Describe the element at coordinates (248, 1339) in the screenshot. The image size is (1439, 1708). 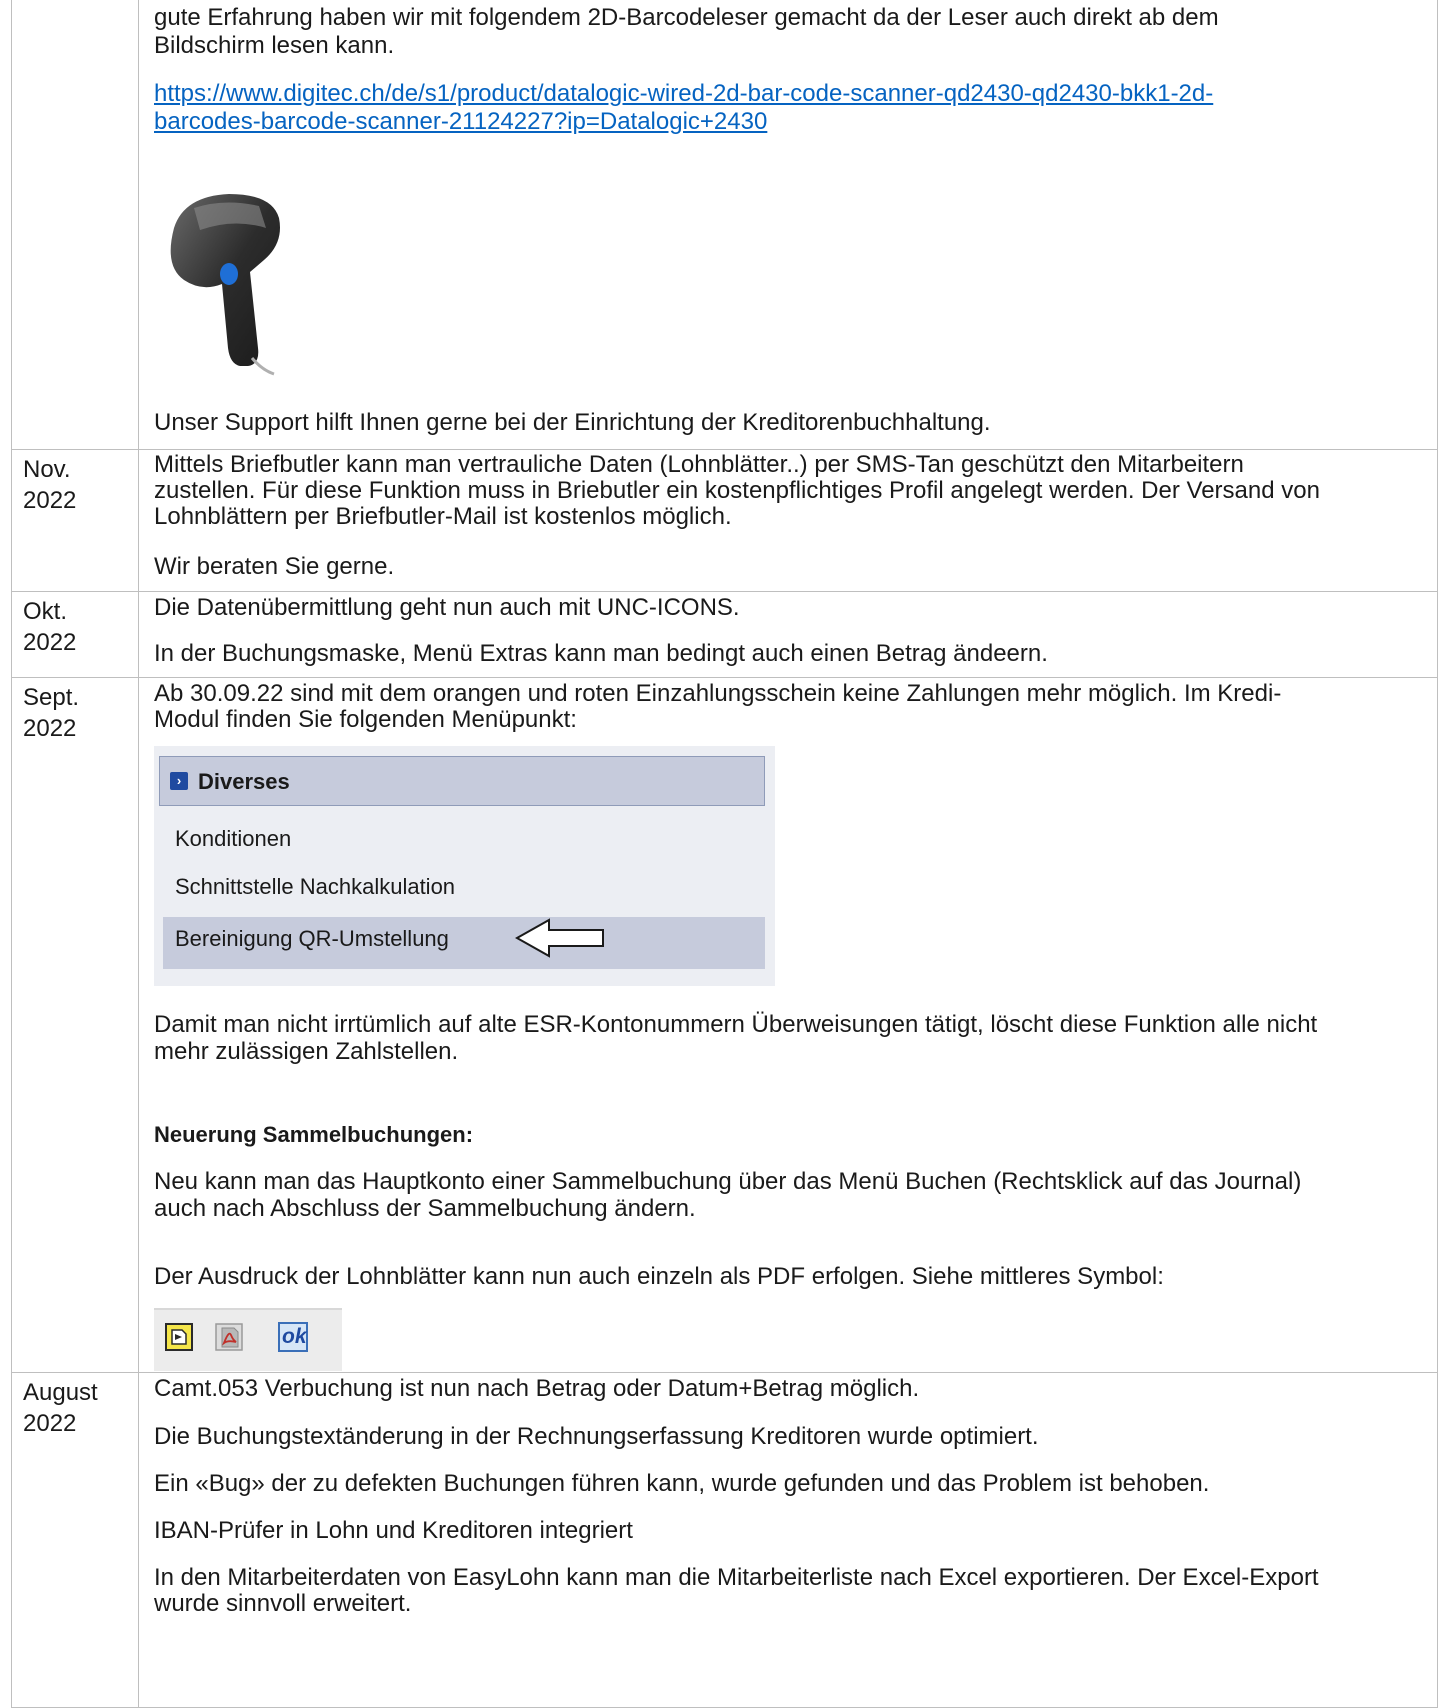
I see `print-toolbar: ok` at that location.